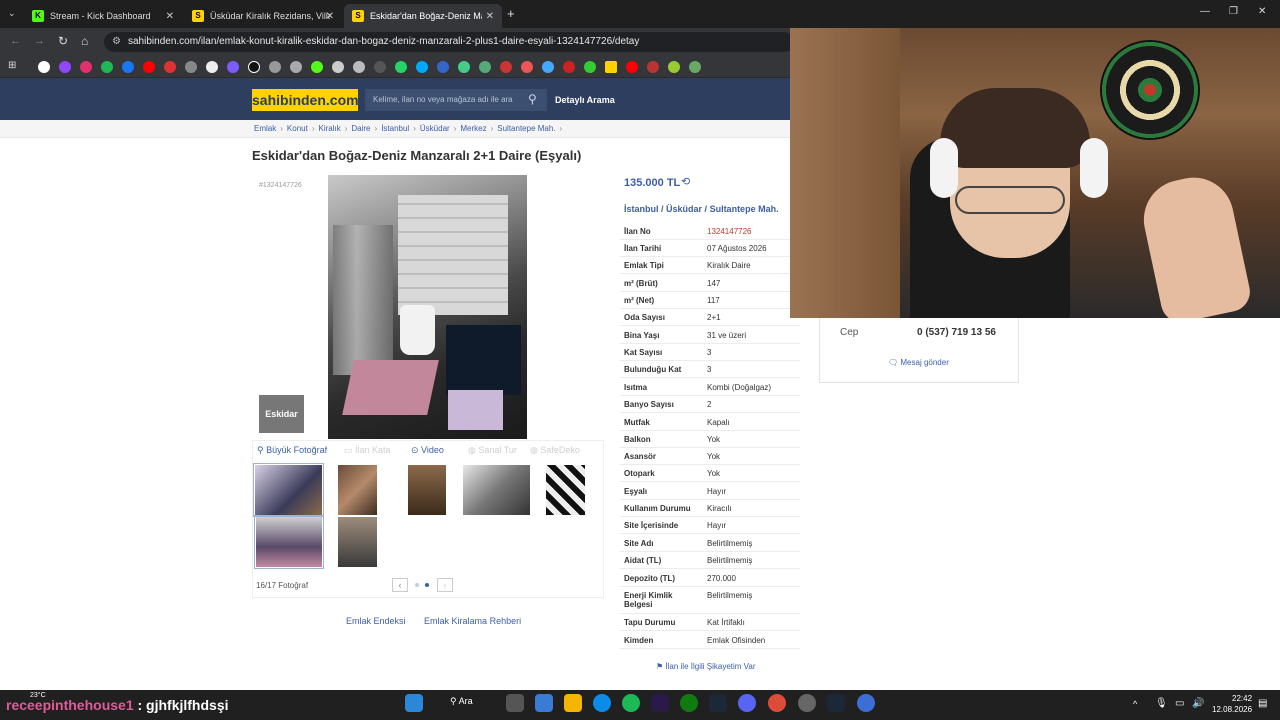 Image resolution: width=1280 pixels, height=720 pixels. What do you see at coordinates (473, 128) in the screenshot?
I see `breadcrumb-item: Merkez` at bounding box center [473, 128].